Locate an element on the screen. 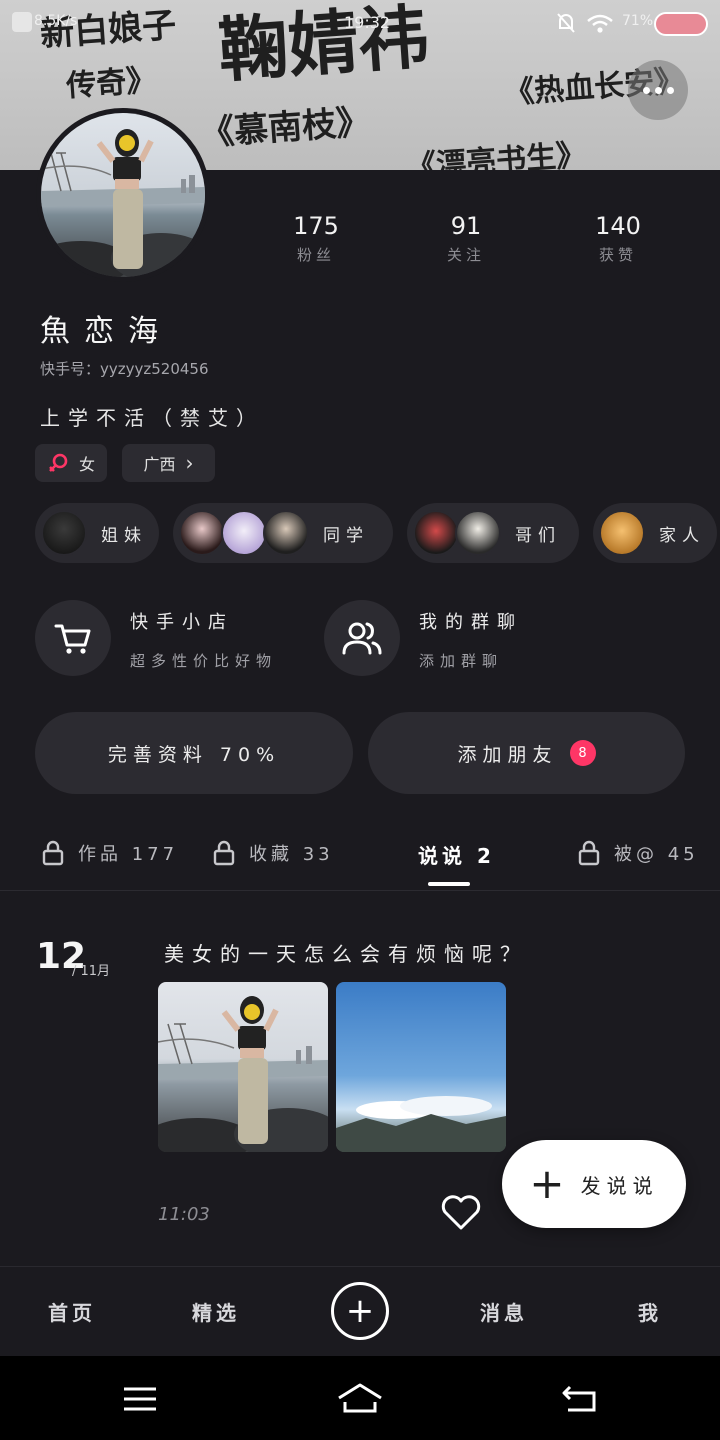  status-bar: 8.5K/s 19:32 71% is located at coordinates (360, 23).